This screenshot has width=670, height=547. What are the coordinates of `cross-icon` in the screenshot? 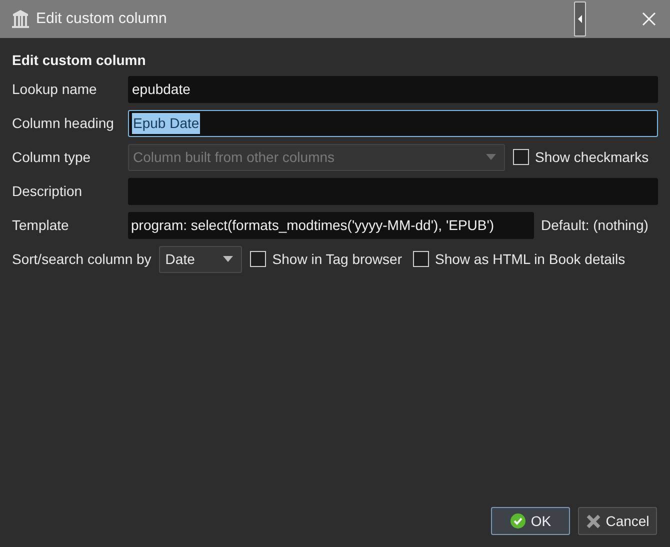 It's located at (593, 521).